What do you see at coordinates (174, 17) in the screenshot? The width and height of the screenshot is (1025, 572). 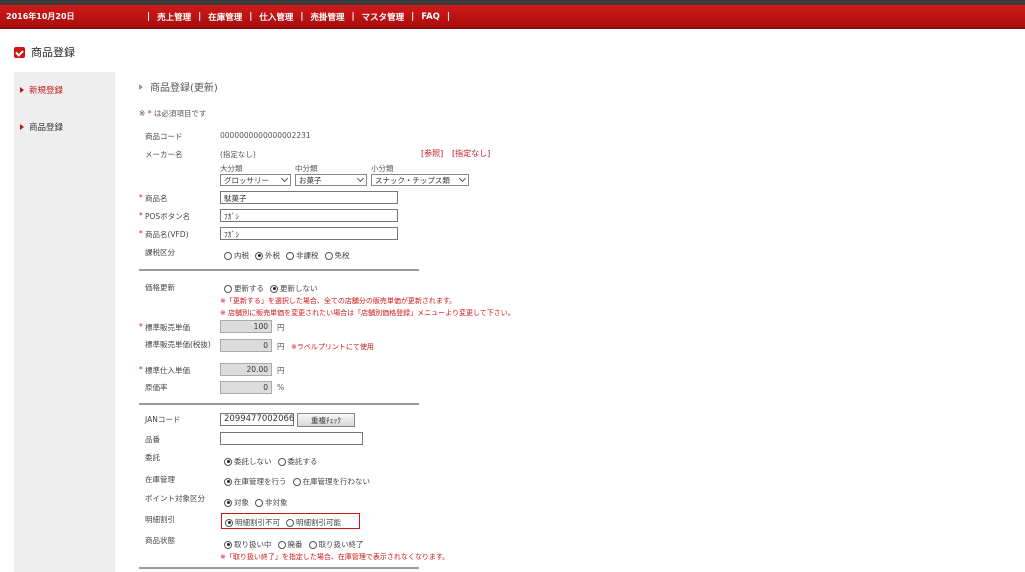 I see `nav-sales: 売上管理` at bounding box center [174, 17].